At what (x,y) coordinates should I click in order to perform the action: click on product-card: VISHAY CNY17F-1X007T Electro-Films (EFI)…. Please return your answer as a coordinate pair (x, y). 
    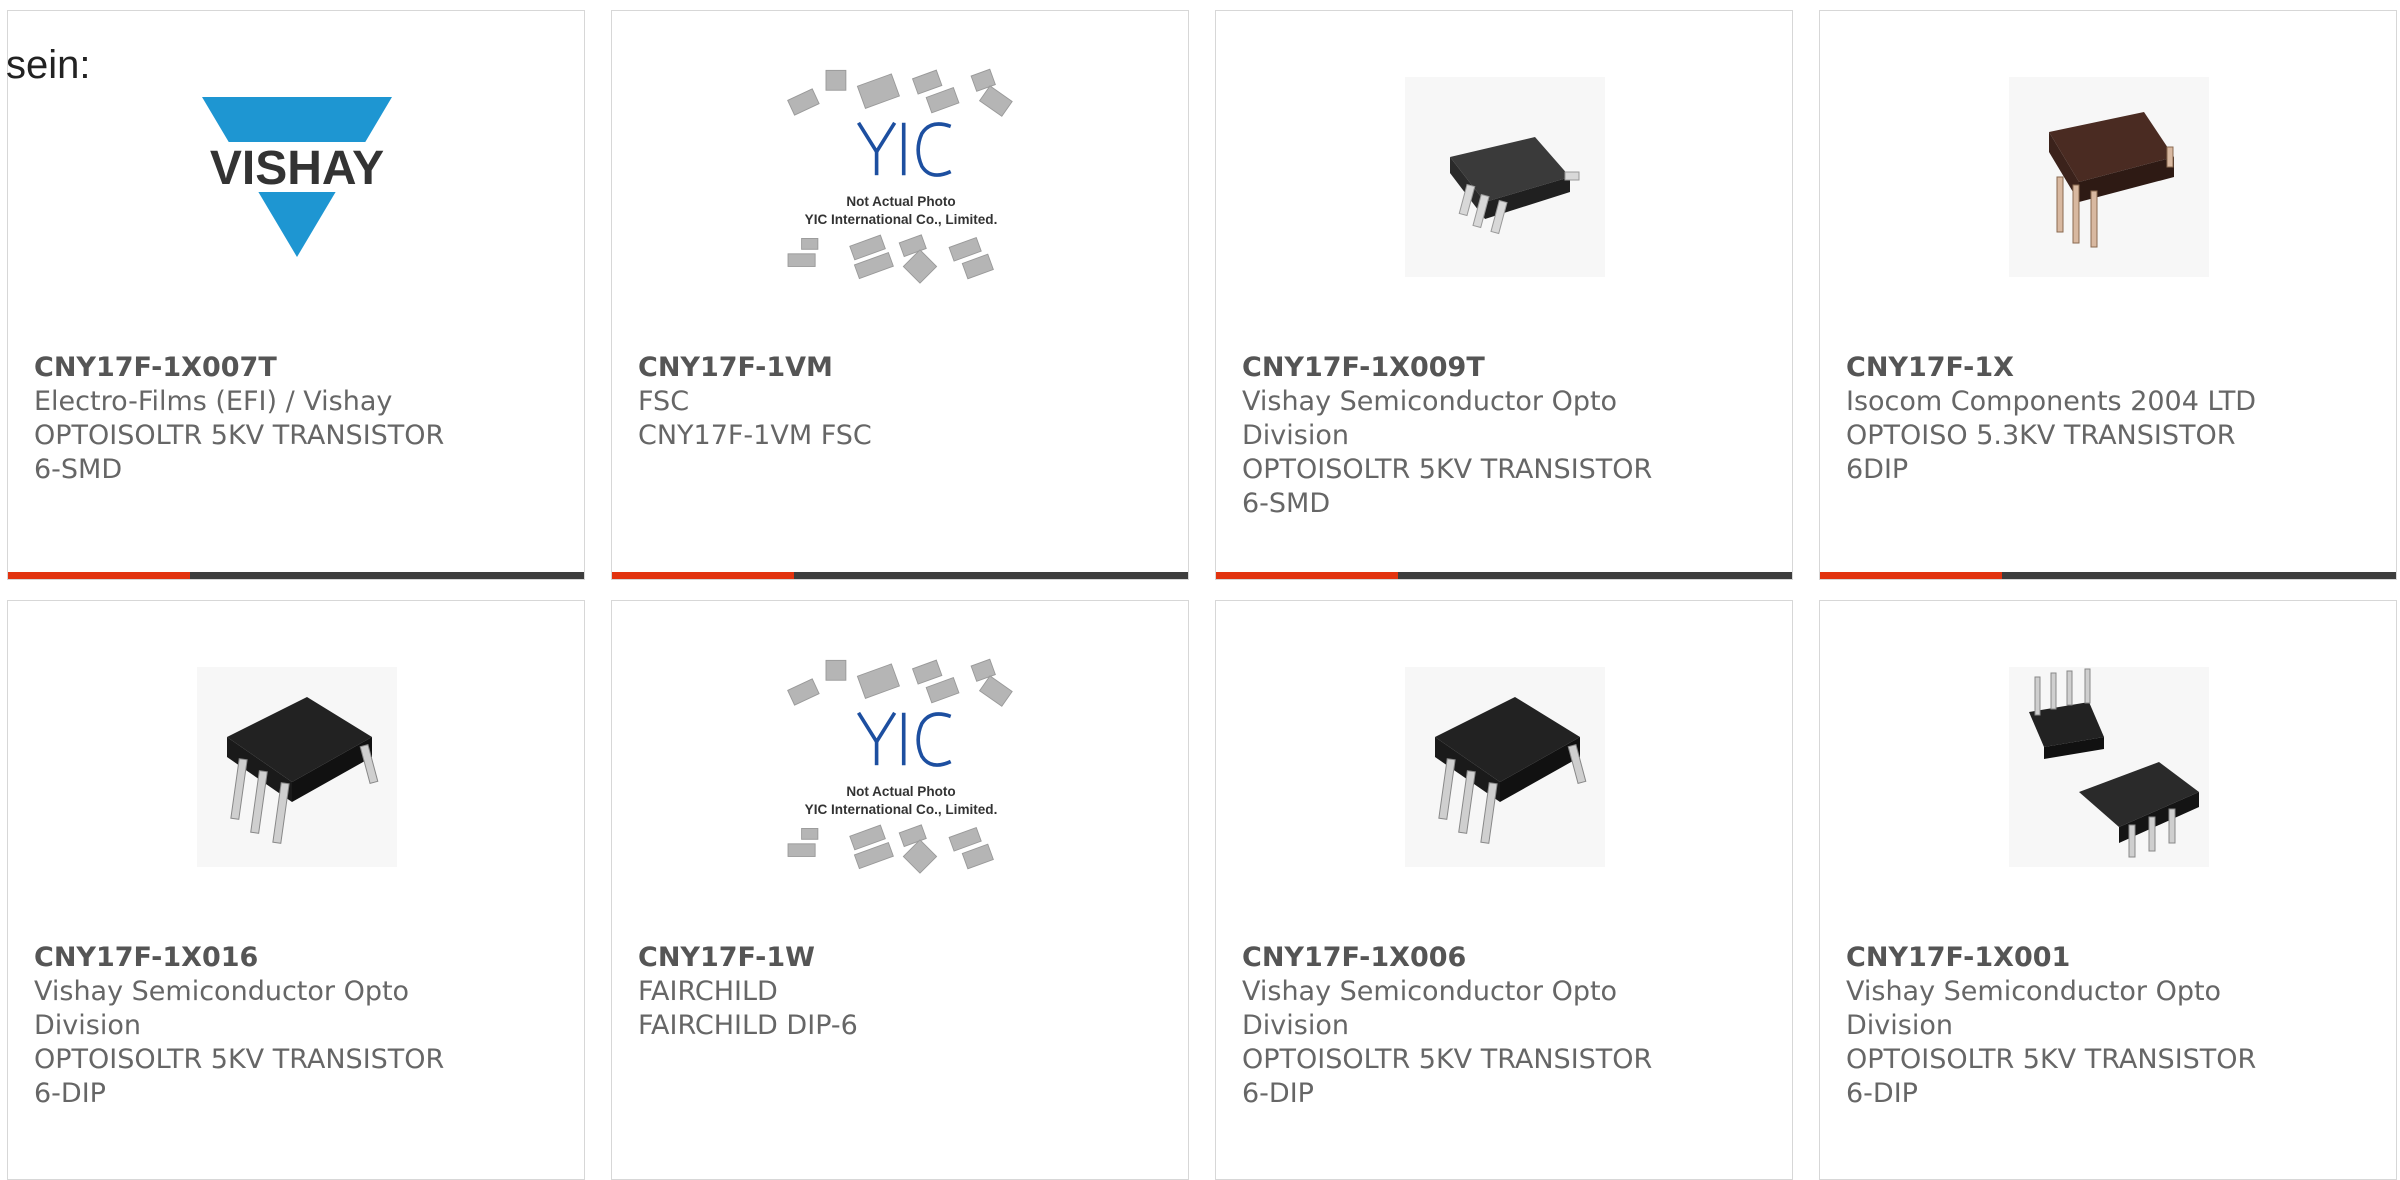
    Looking at the image, I should click on (296, 295).